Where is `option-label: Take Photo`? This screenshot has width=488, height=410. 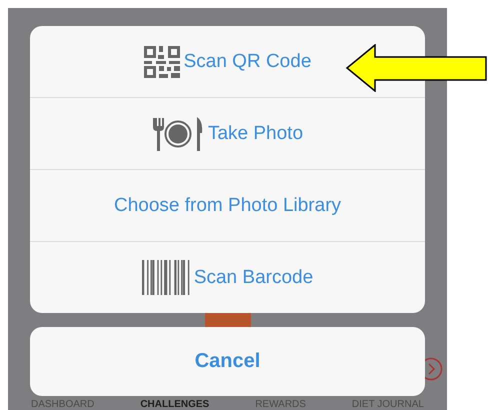 option-label: Take Photo is located at coordinates (256, 133).